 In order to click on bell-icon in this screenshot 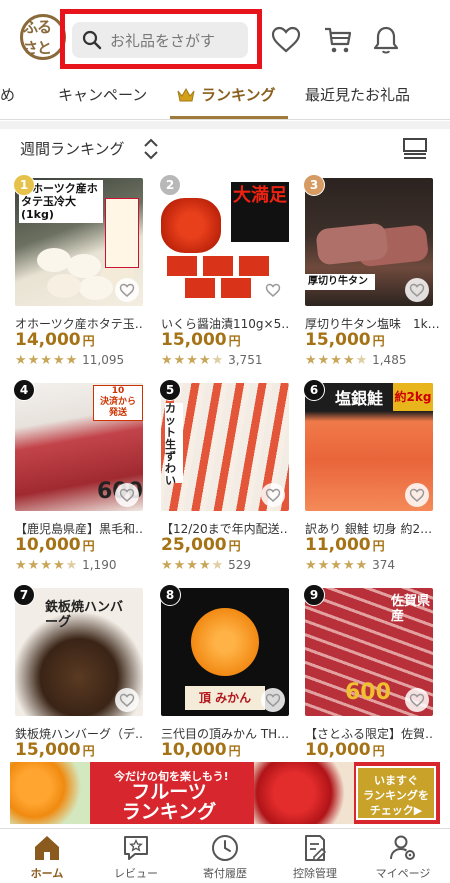, I will do `click(386, 40)`.